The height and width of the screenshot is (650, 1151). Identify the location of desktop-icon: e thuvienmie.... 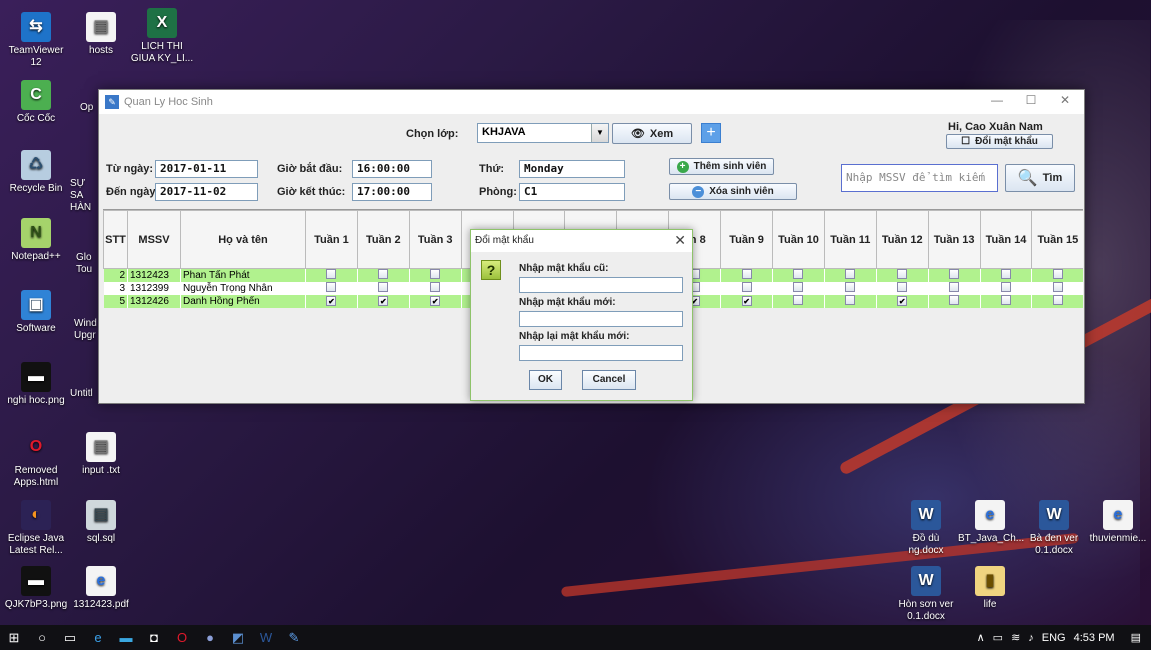
(1118, 522).